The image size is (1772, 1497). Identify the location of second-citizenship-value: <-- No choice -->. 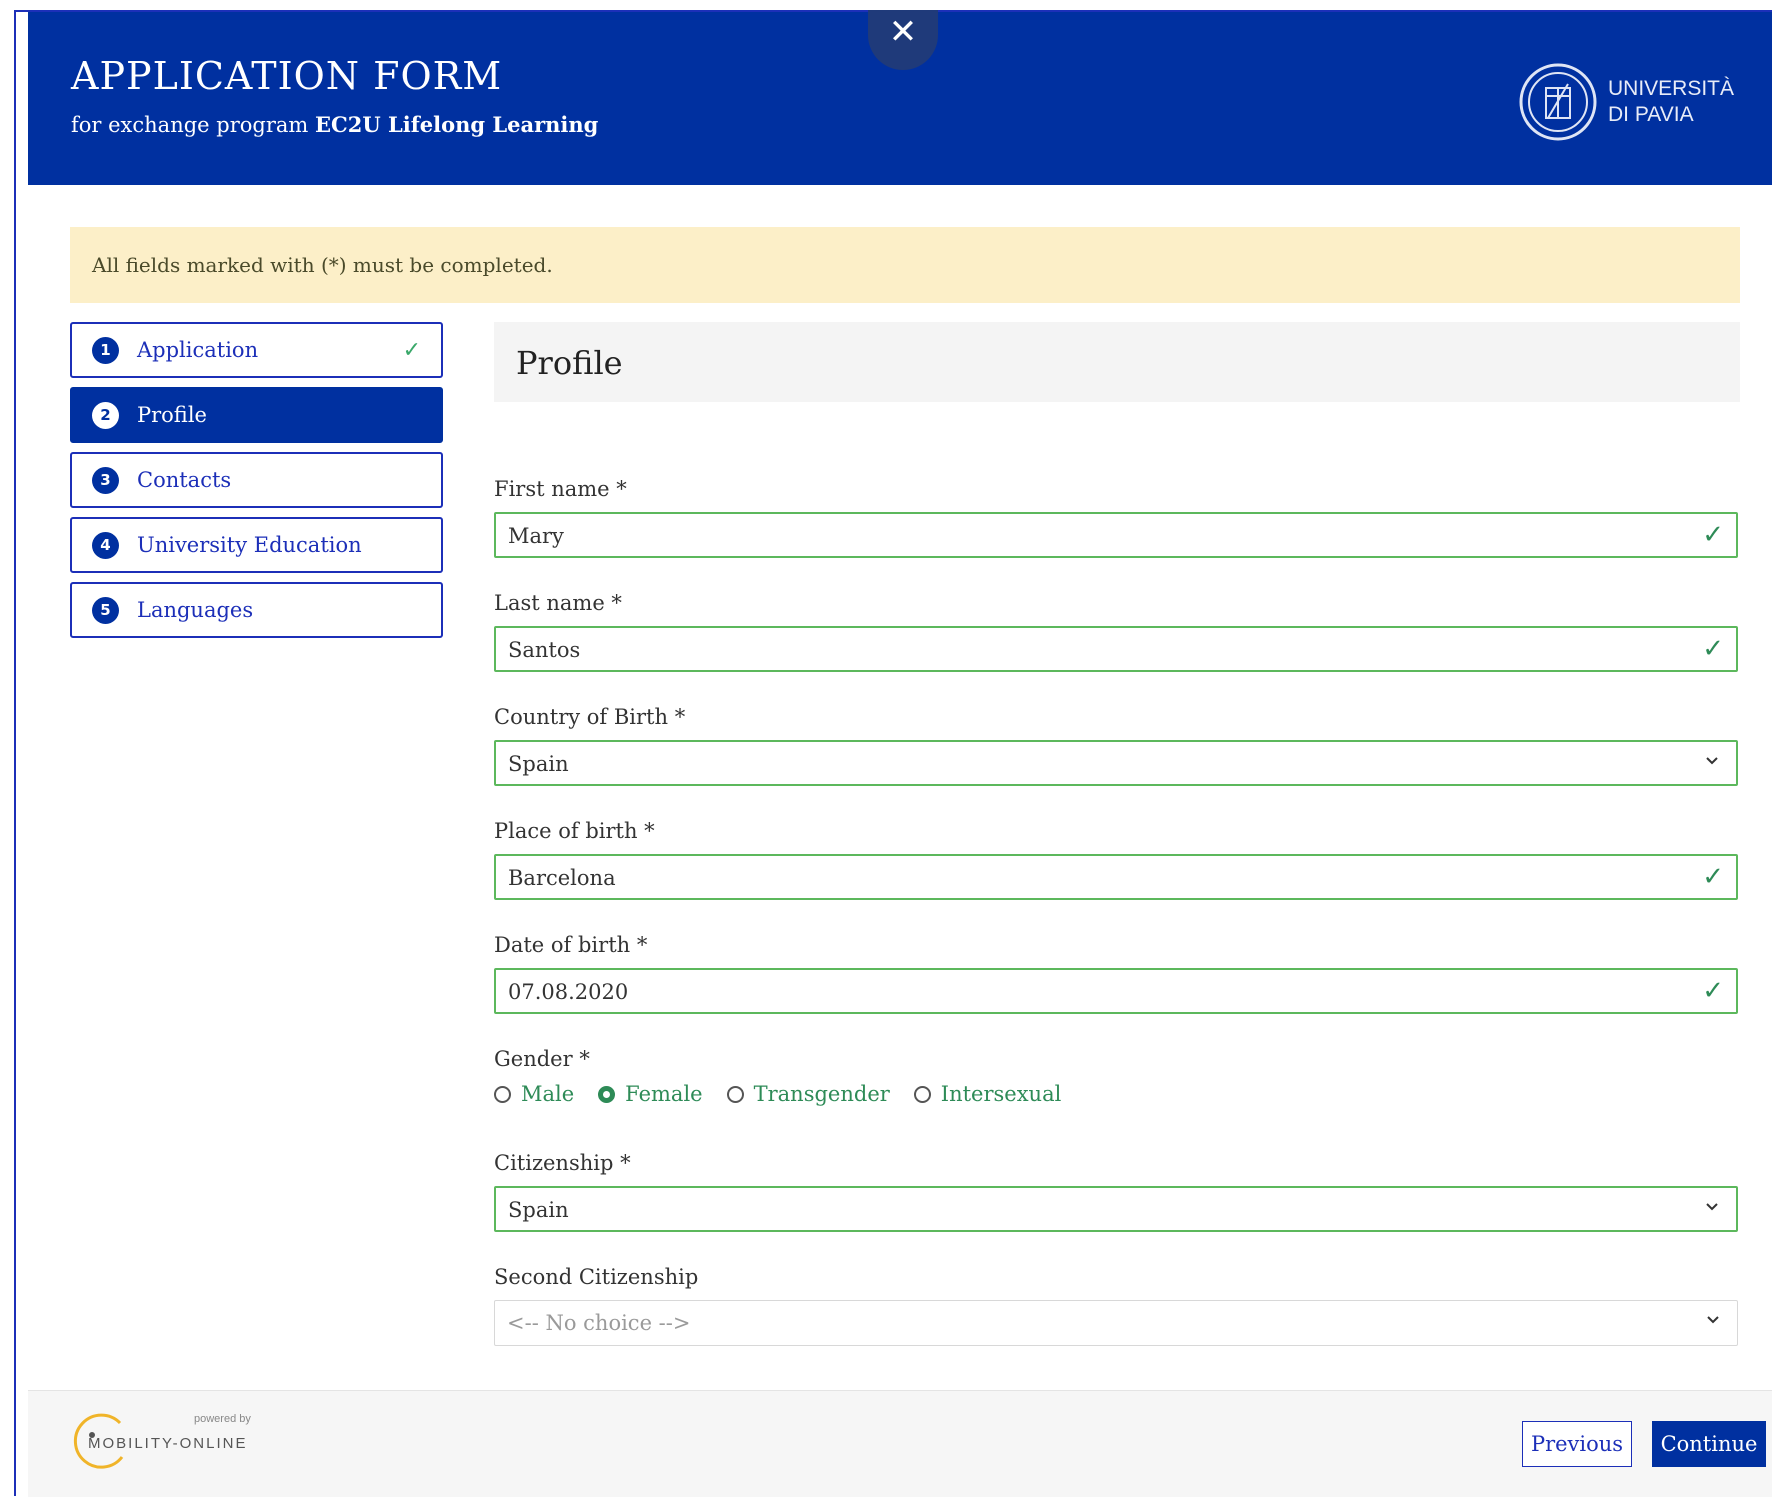
(599, 1323).